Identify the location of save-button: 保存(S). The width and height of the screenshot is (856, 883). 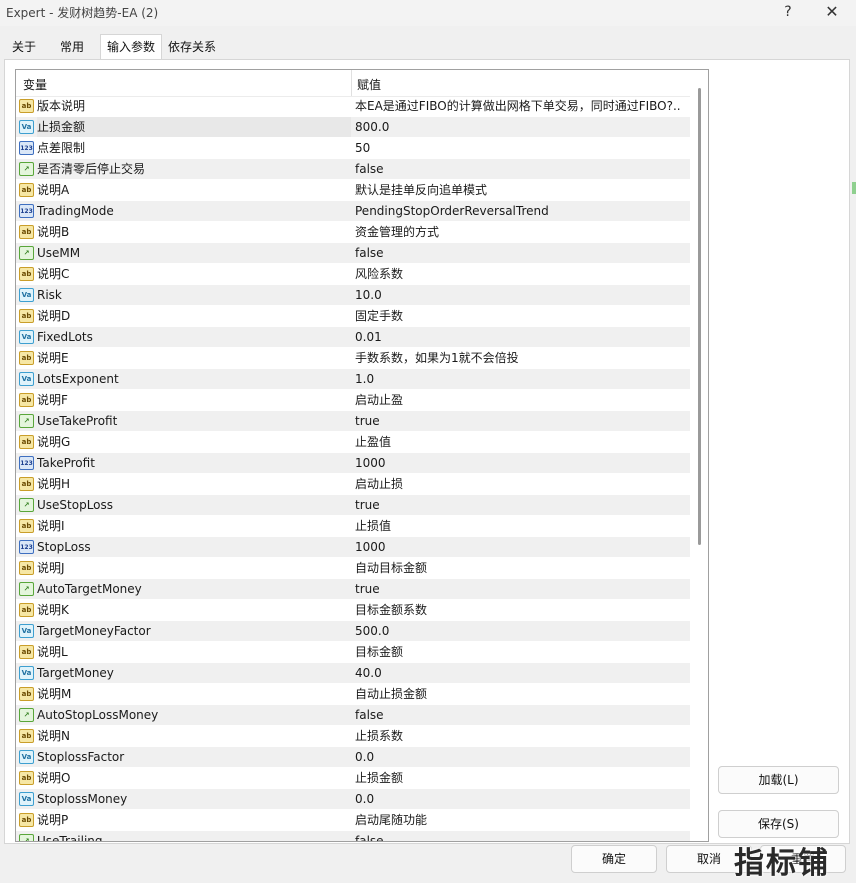
(778, 824).